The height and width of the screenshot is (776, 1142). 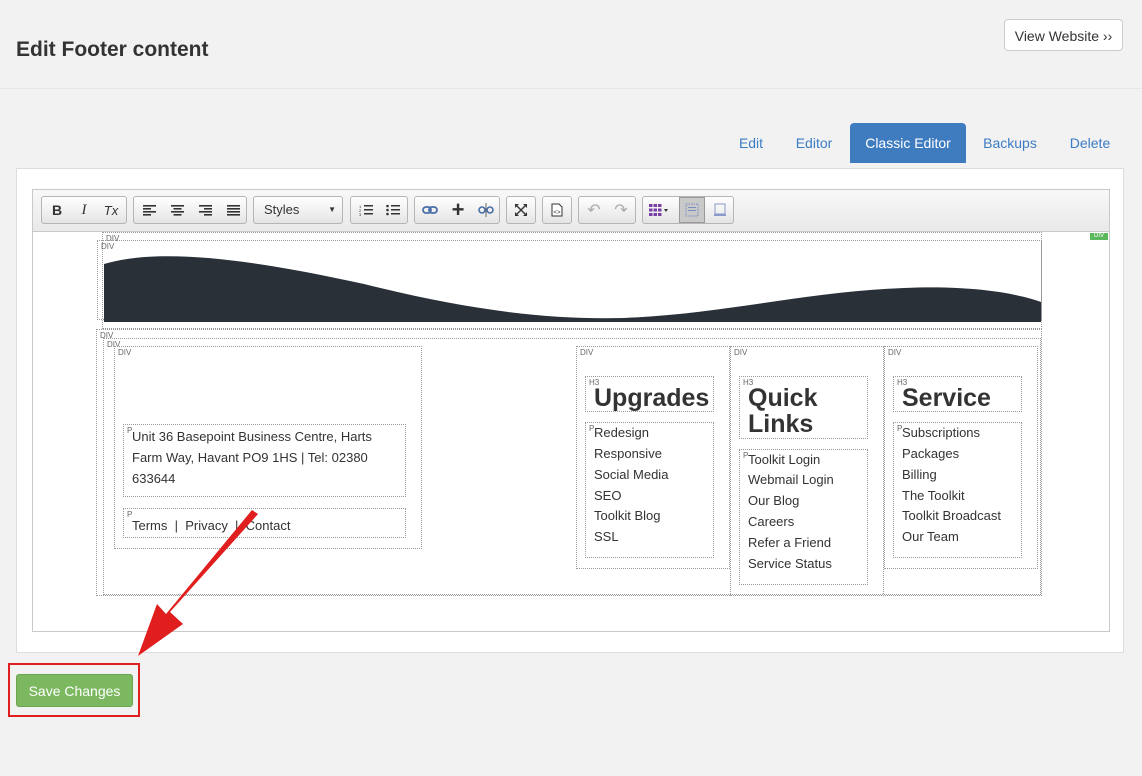 What do you see at coordinates (781, 424) in the screenshot?
I see `quick-links-heading-line-2: Links` at bounding box center [781, 424].